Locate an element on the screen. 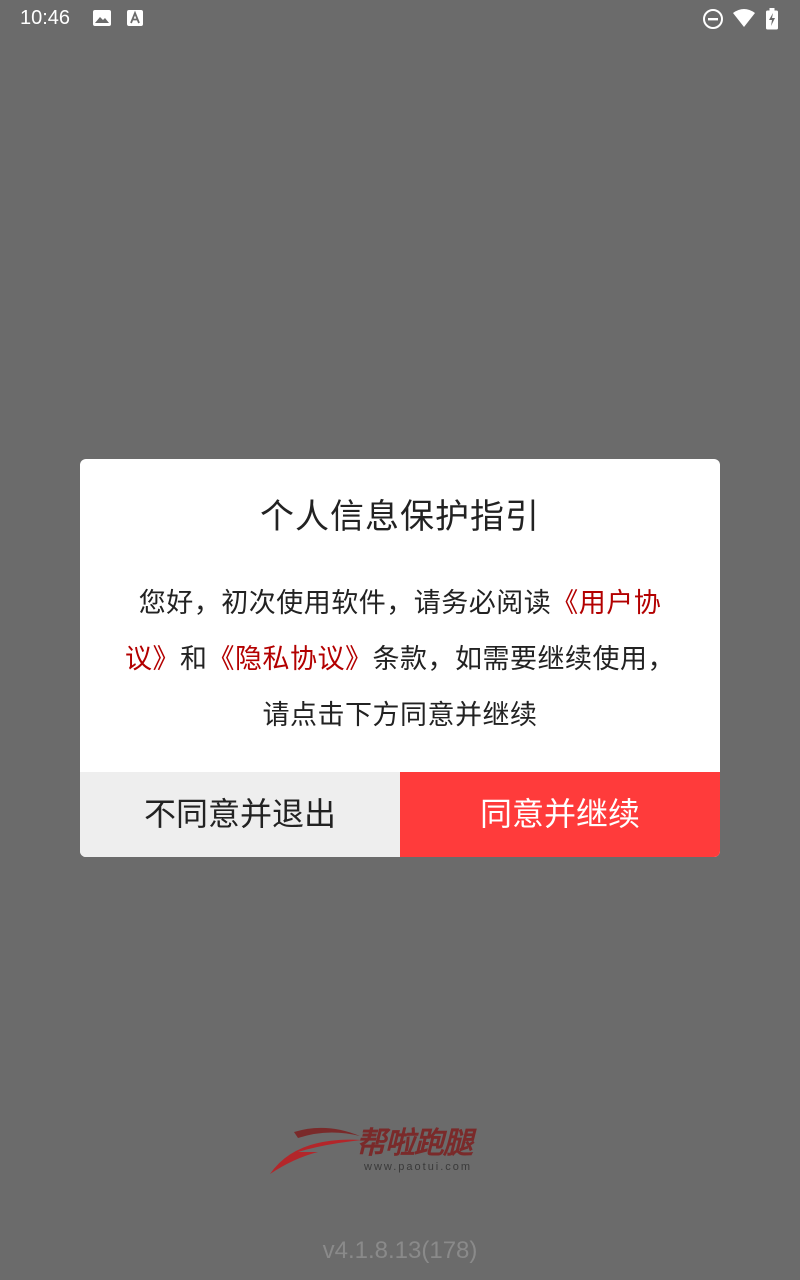 The height and width of the screenshot is (1280, 800). gallery-icon is located at coordinates (102, 18).